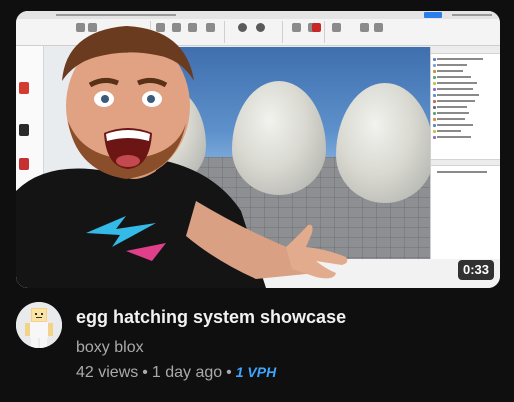 This screenshot has height=402, width=514. What do you see at coordinates (475, 270) in the screenshot?
I see `duration-badge: 0:33` at bounding box center [475, 270].